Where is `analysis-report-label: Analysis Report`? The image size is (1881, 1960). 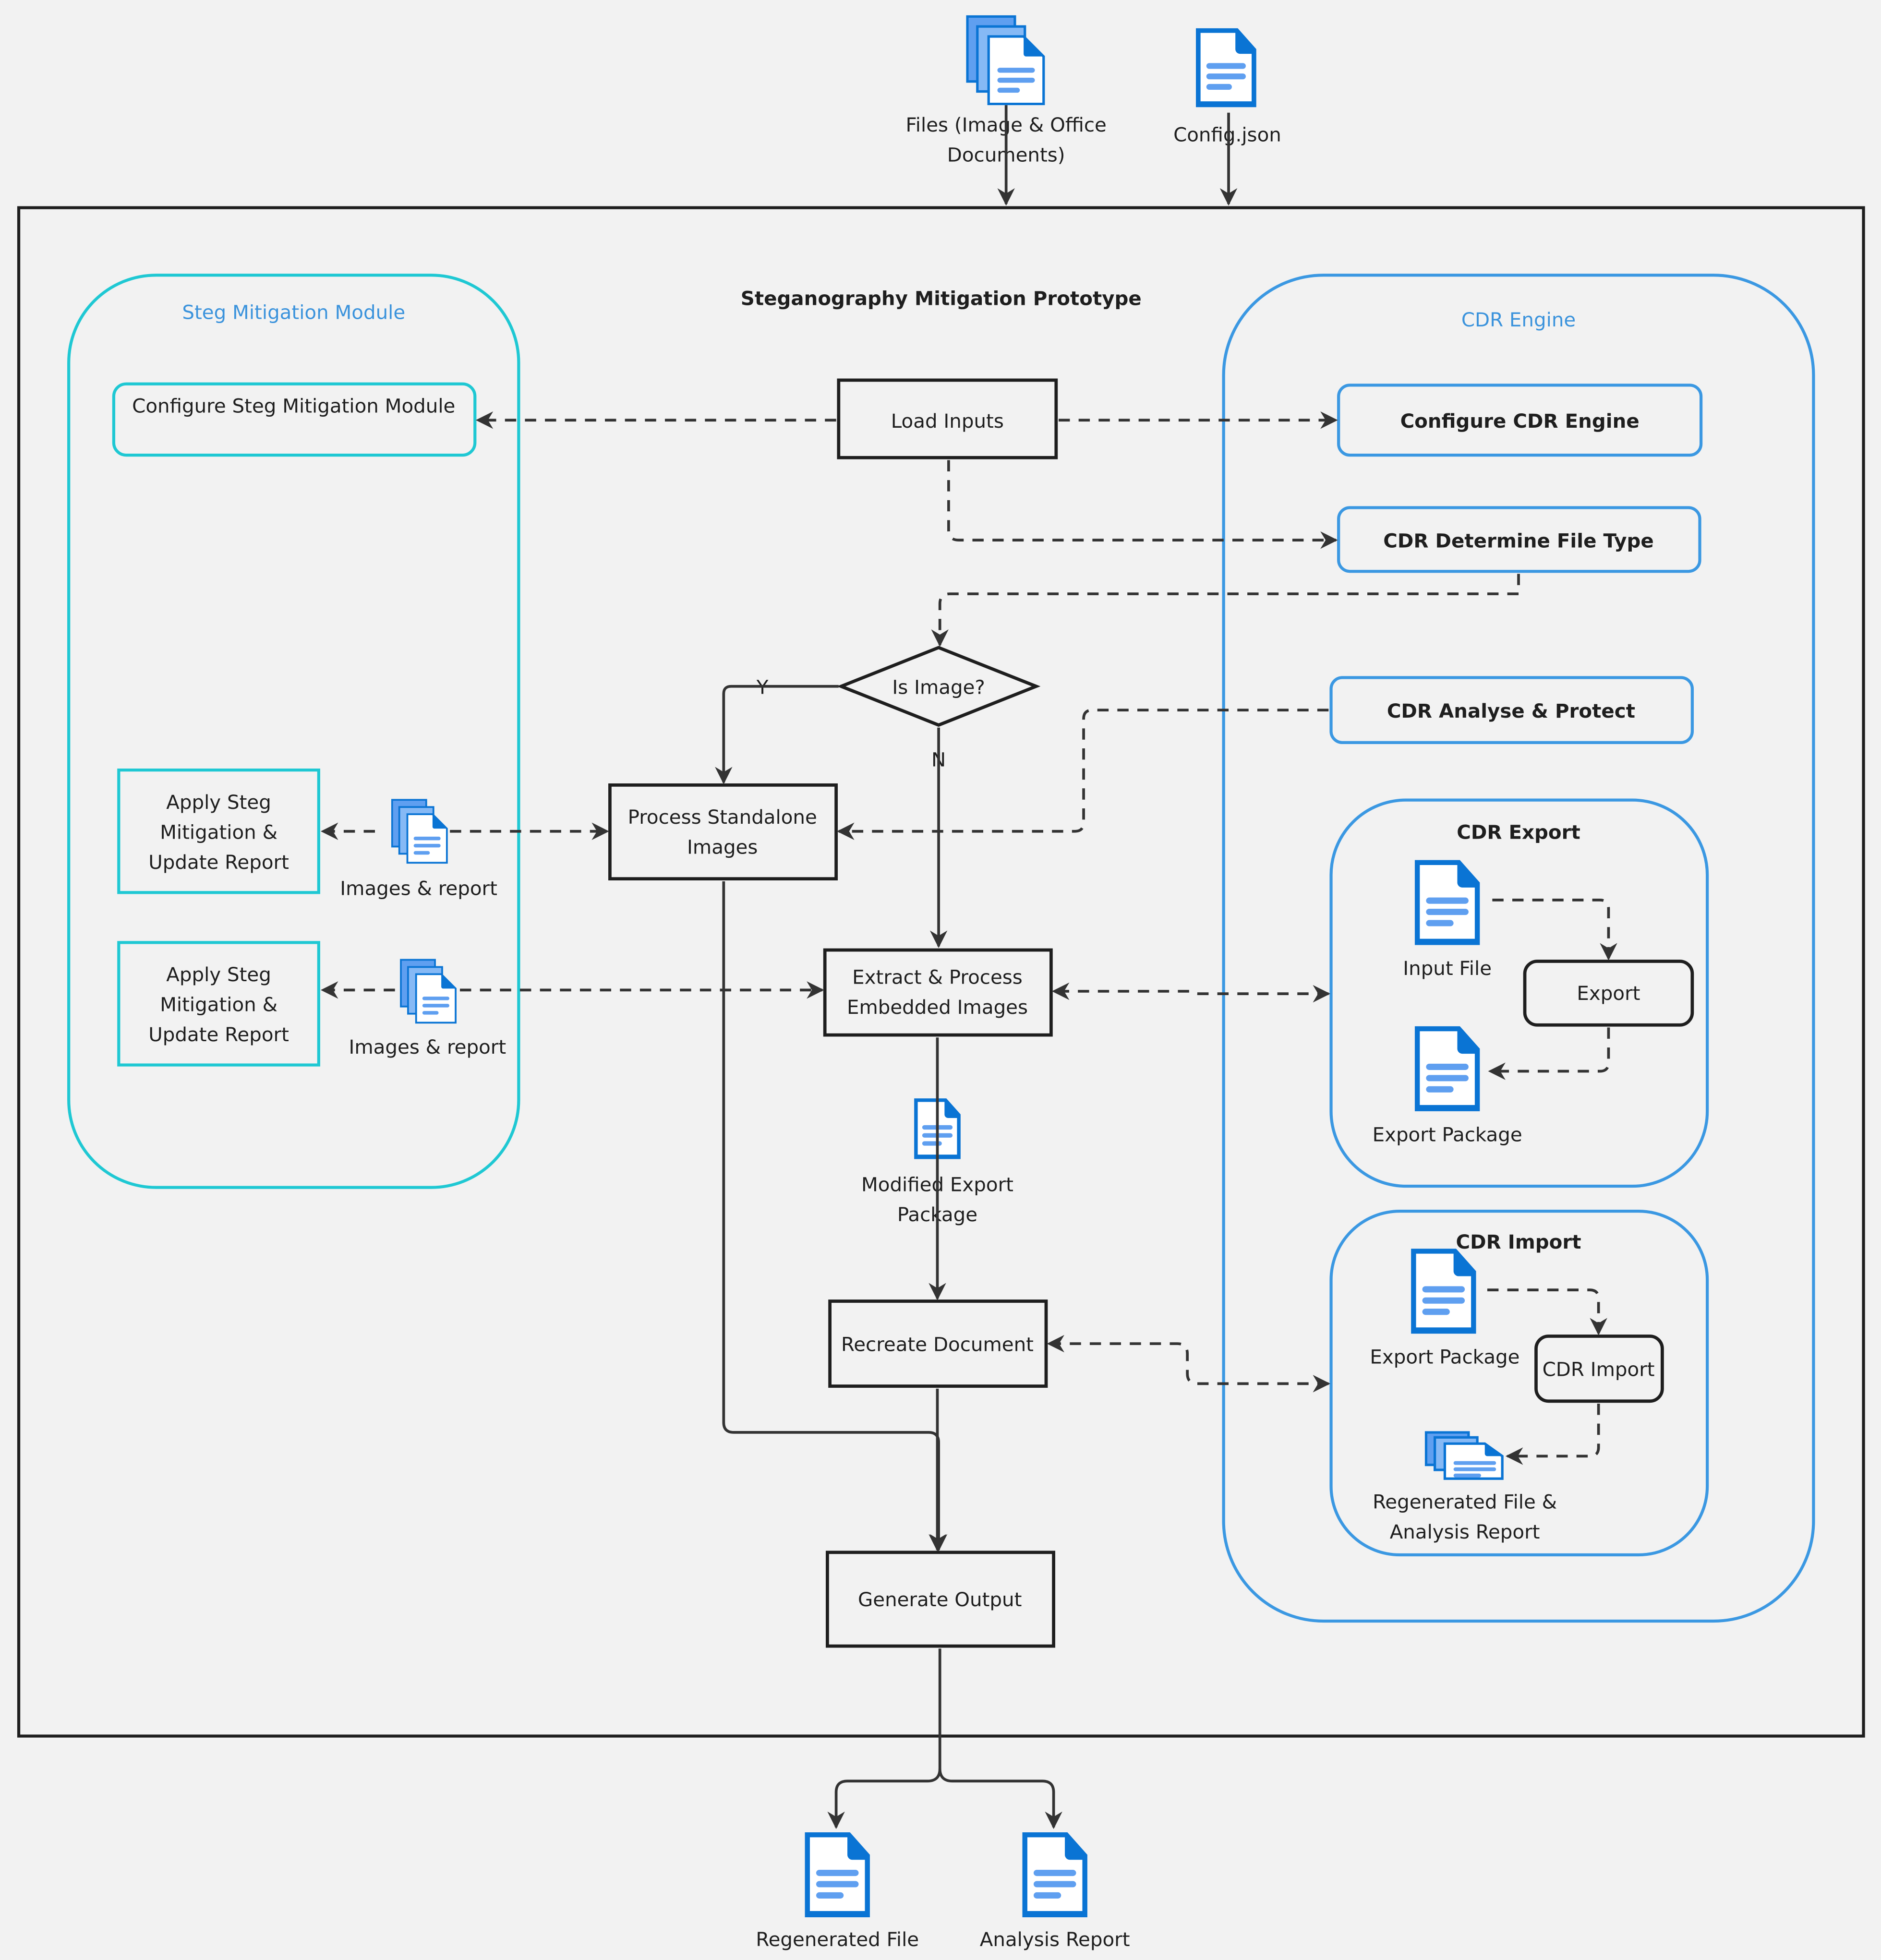
analysis-report-label: Analysis Report is located at coordinates (1055, 1939).